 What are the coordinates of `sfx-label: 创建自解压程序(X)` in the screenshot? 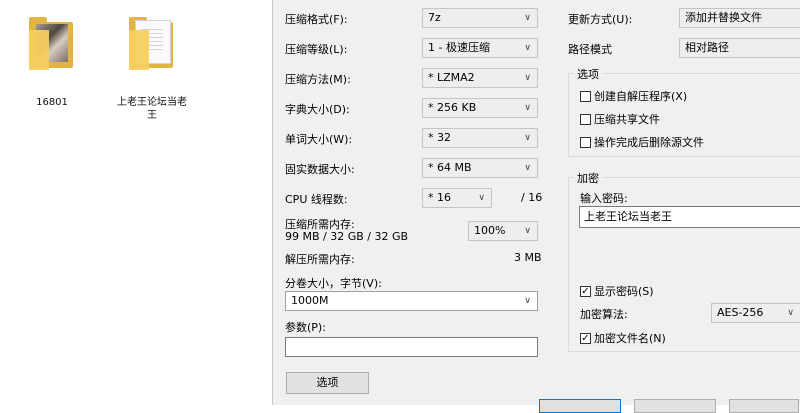 It's located at (641, 96).